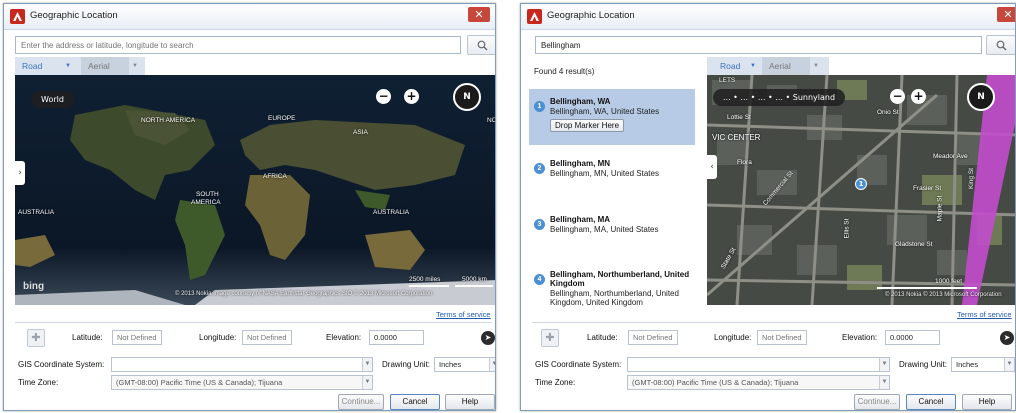  I want to click on label-ellis-st: Ellis St, so click(847, 228).